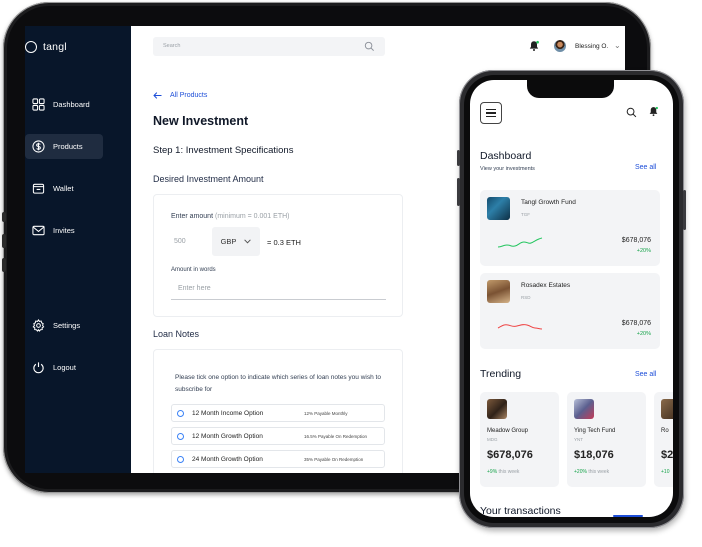  What do you see at coordinates (227, 436) in the screenshot?
I see `option-name: 12 Month Growth Option` at bounding box center [227, 436].